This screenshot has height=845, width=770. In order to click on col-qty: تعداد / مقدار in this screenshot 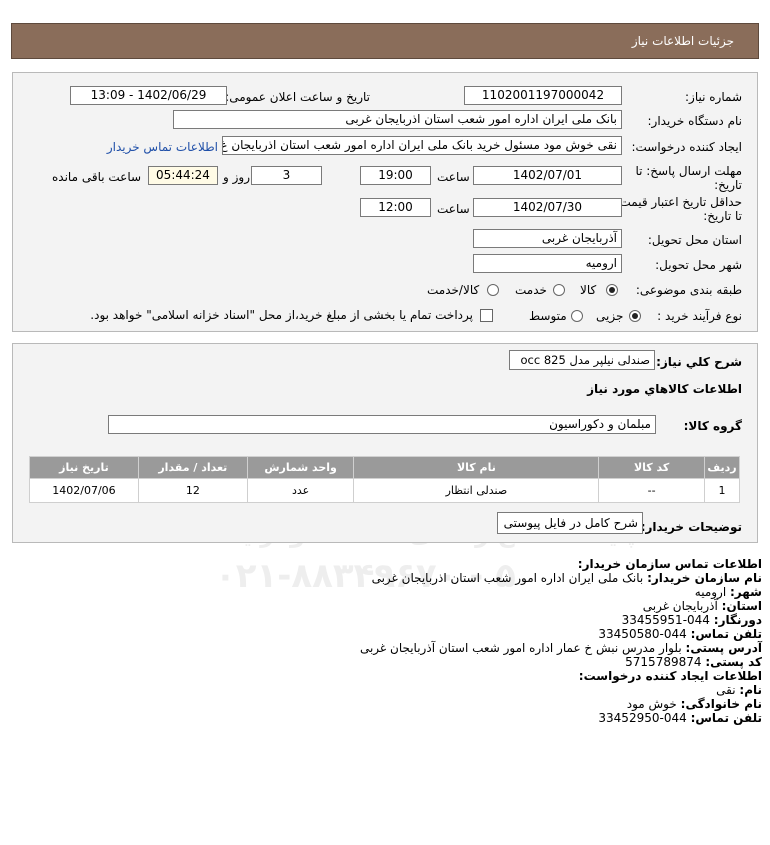, I will do `click(192, 467)`.